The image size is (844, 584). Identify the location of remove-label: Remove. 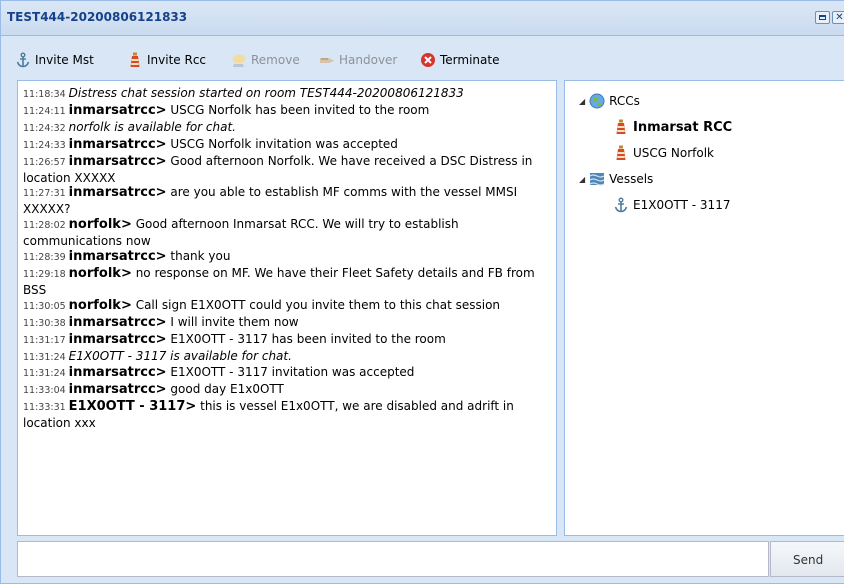
(275, 60).